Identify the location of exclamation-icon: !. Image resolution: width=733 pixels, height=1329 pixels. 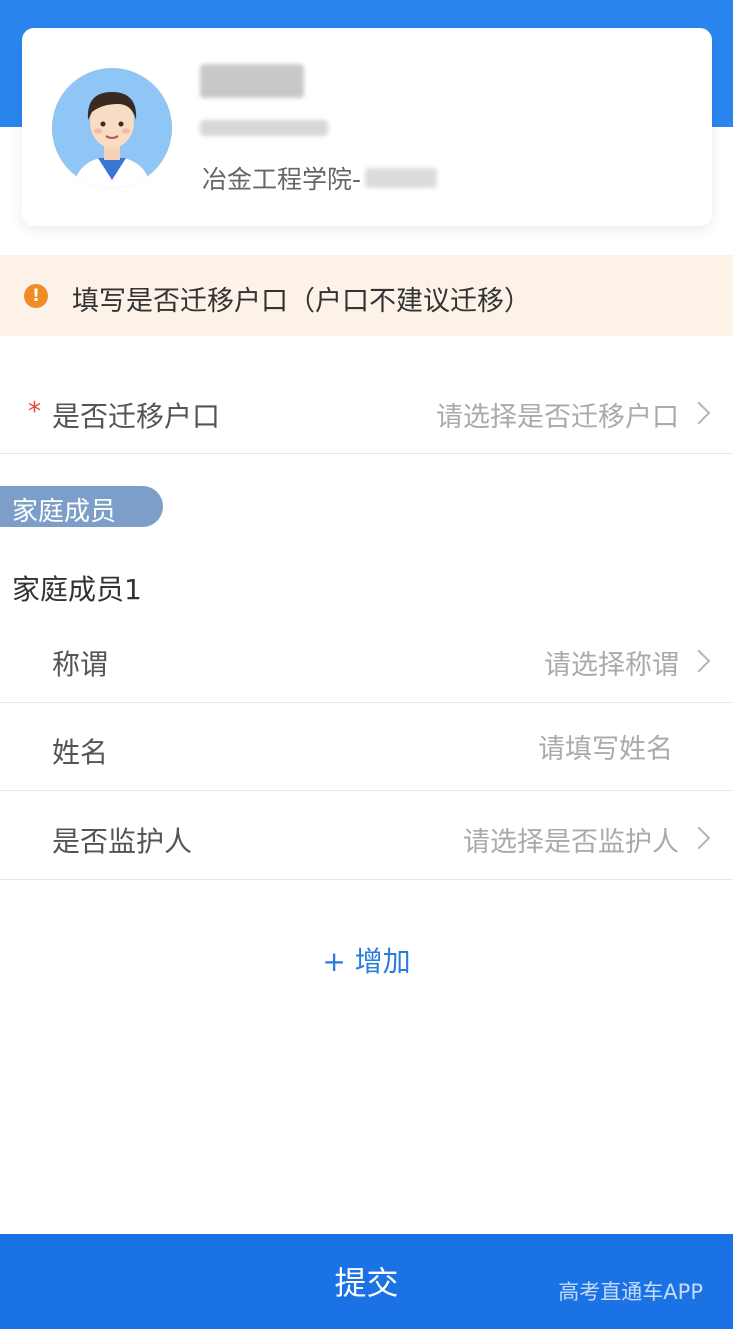
(36, 296).